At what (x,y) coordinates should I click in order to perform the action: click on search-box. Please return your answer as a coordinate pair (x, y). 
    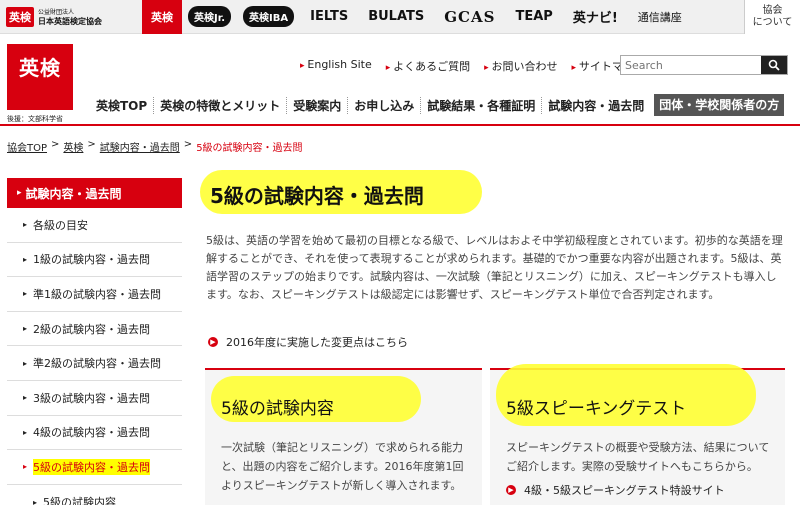
    Looking at the image, I should click on (704, 65).